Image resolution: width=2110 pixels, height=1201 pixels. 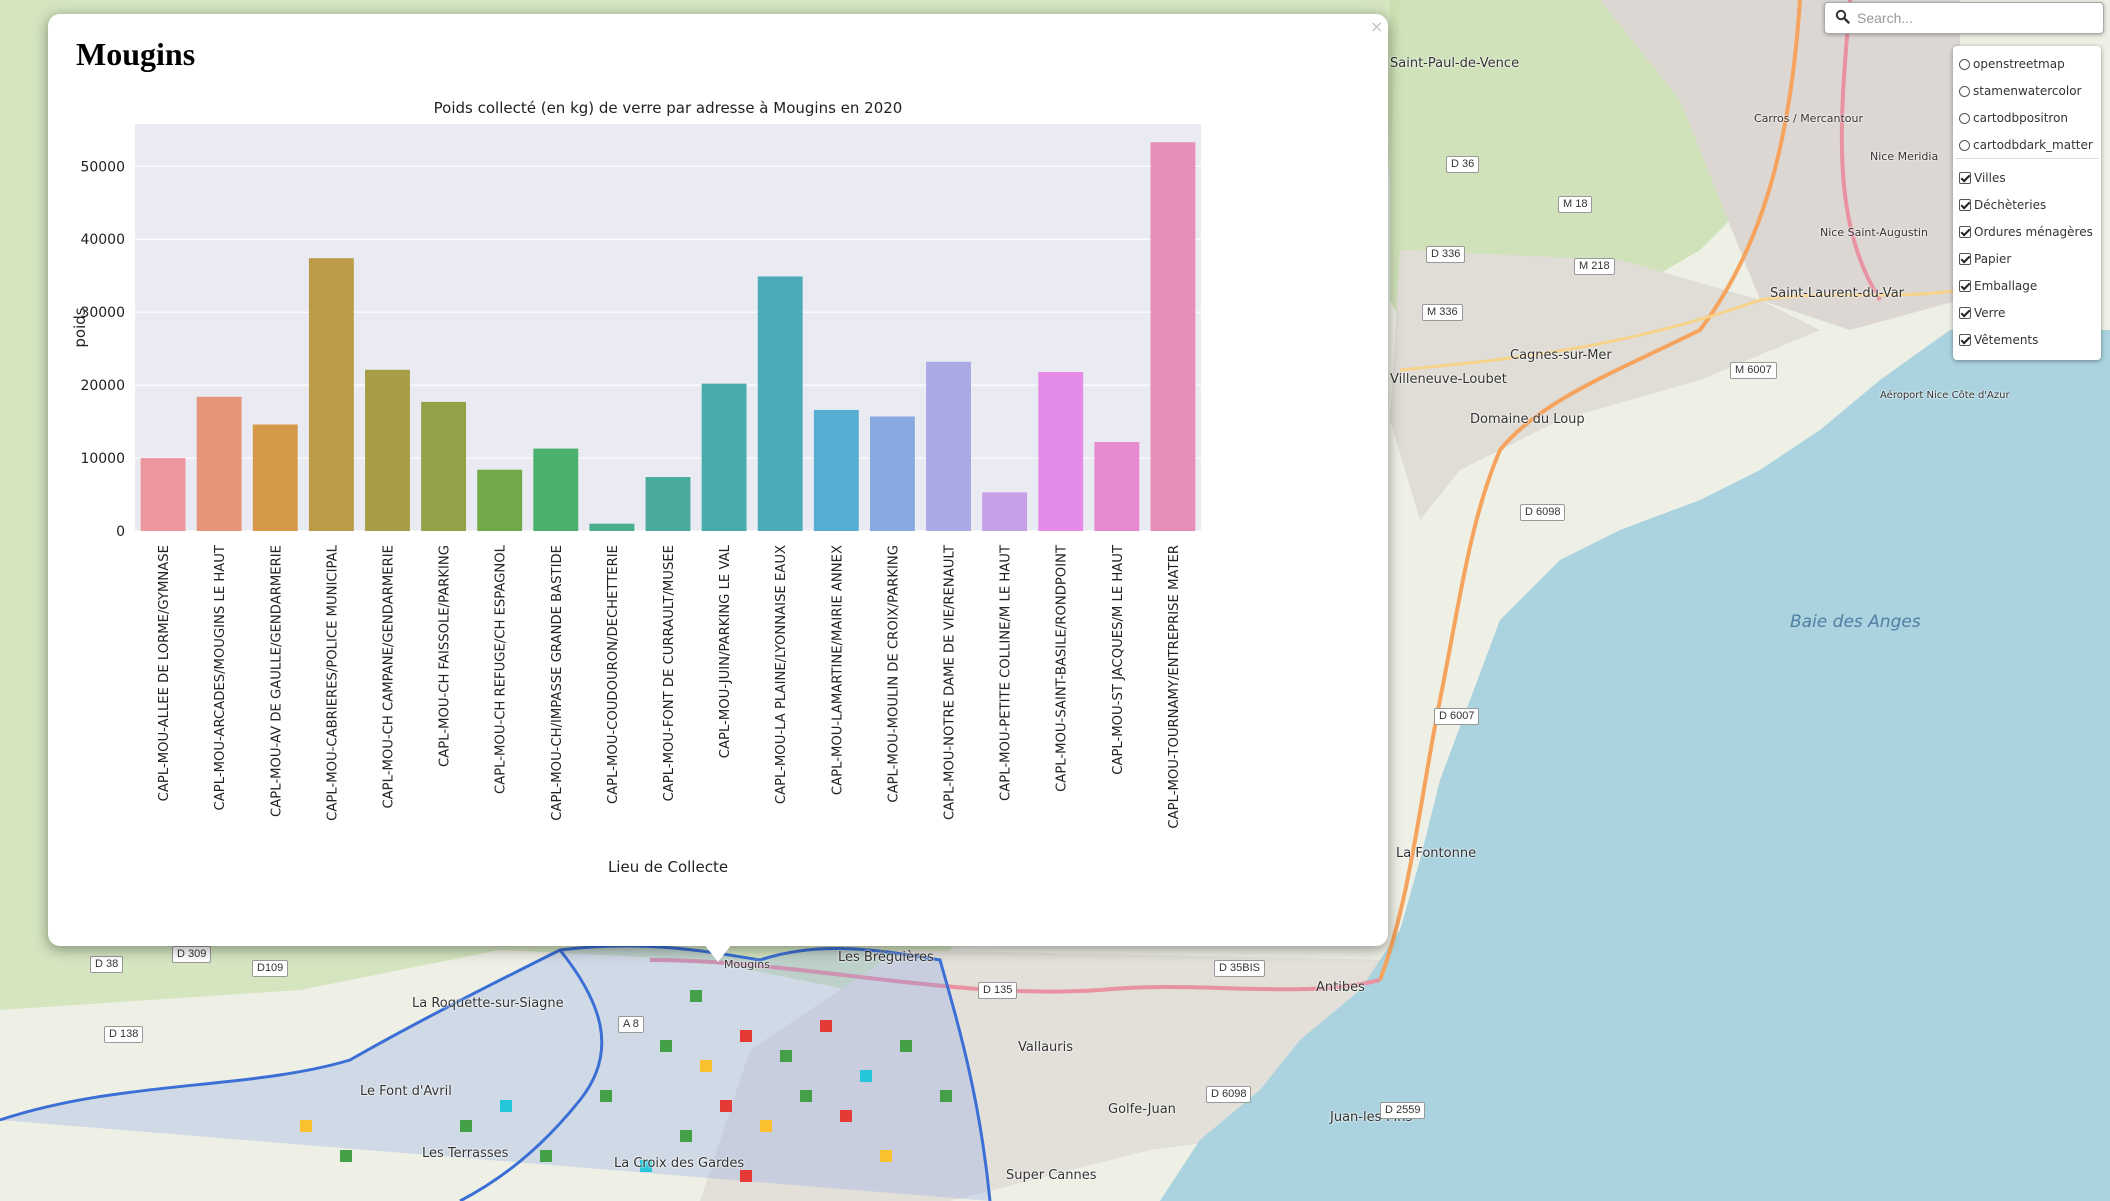 What do you see at coordinates (2033, 145) in the screenshot?
I see `layer-label: cartodbdark_matter` at bounding box center [2033, 145].